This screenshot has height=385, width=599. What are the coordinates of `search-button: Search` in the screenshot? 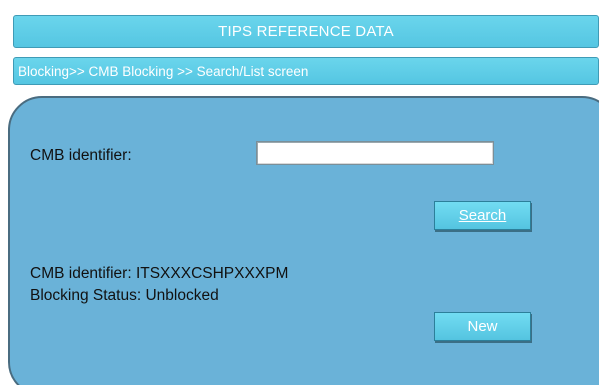 It's located at (482, 215).